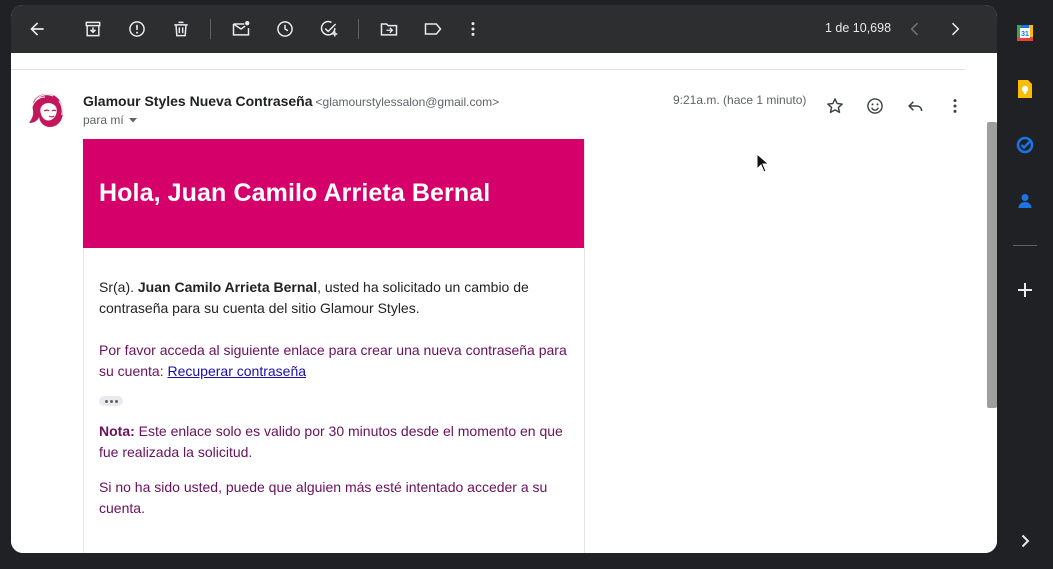 This screenshot has height=569, width=1053. Describe the element at coordinates (763, 163) in the screenshot. I see `mouse-cursor-icon` at that location.